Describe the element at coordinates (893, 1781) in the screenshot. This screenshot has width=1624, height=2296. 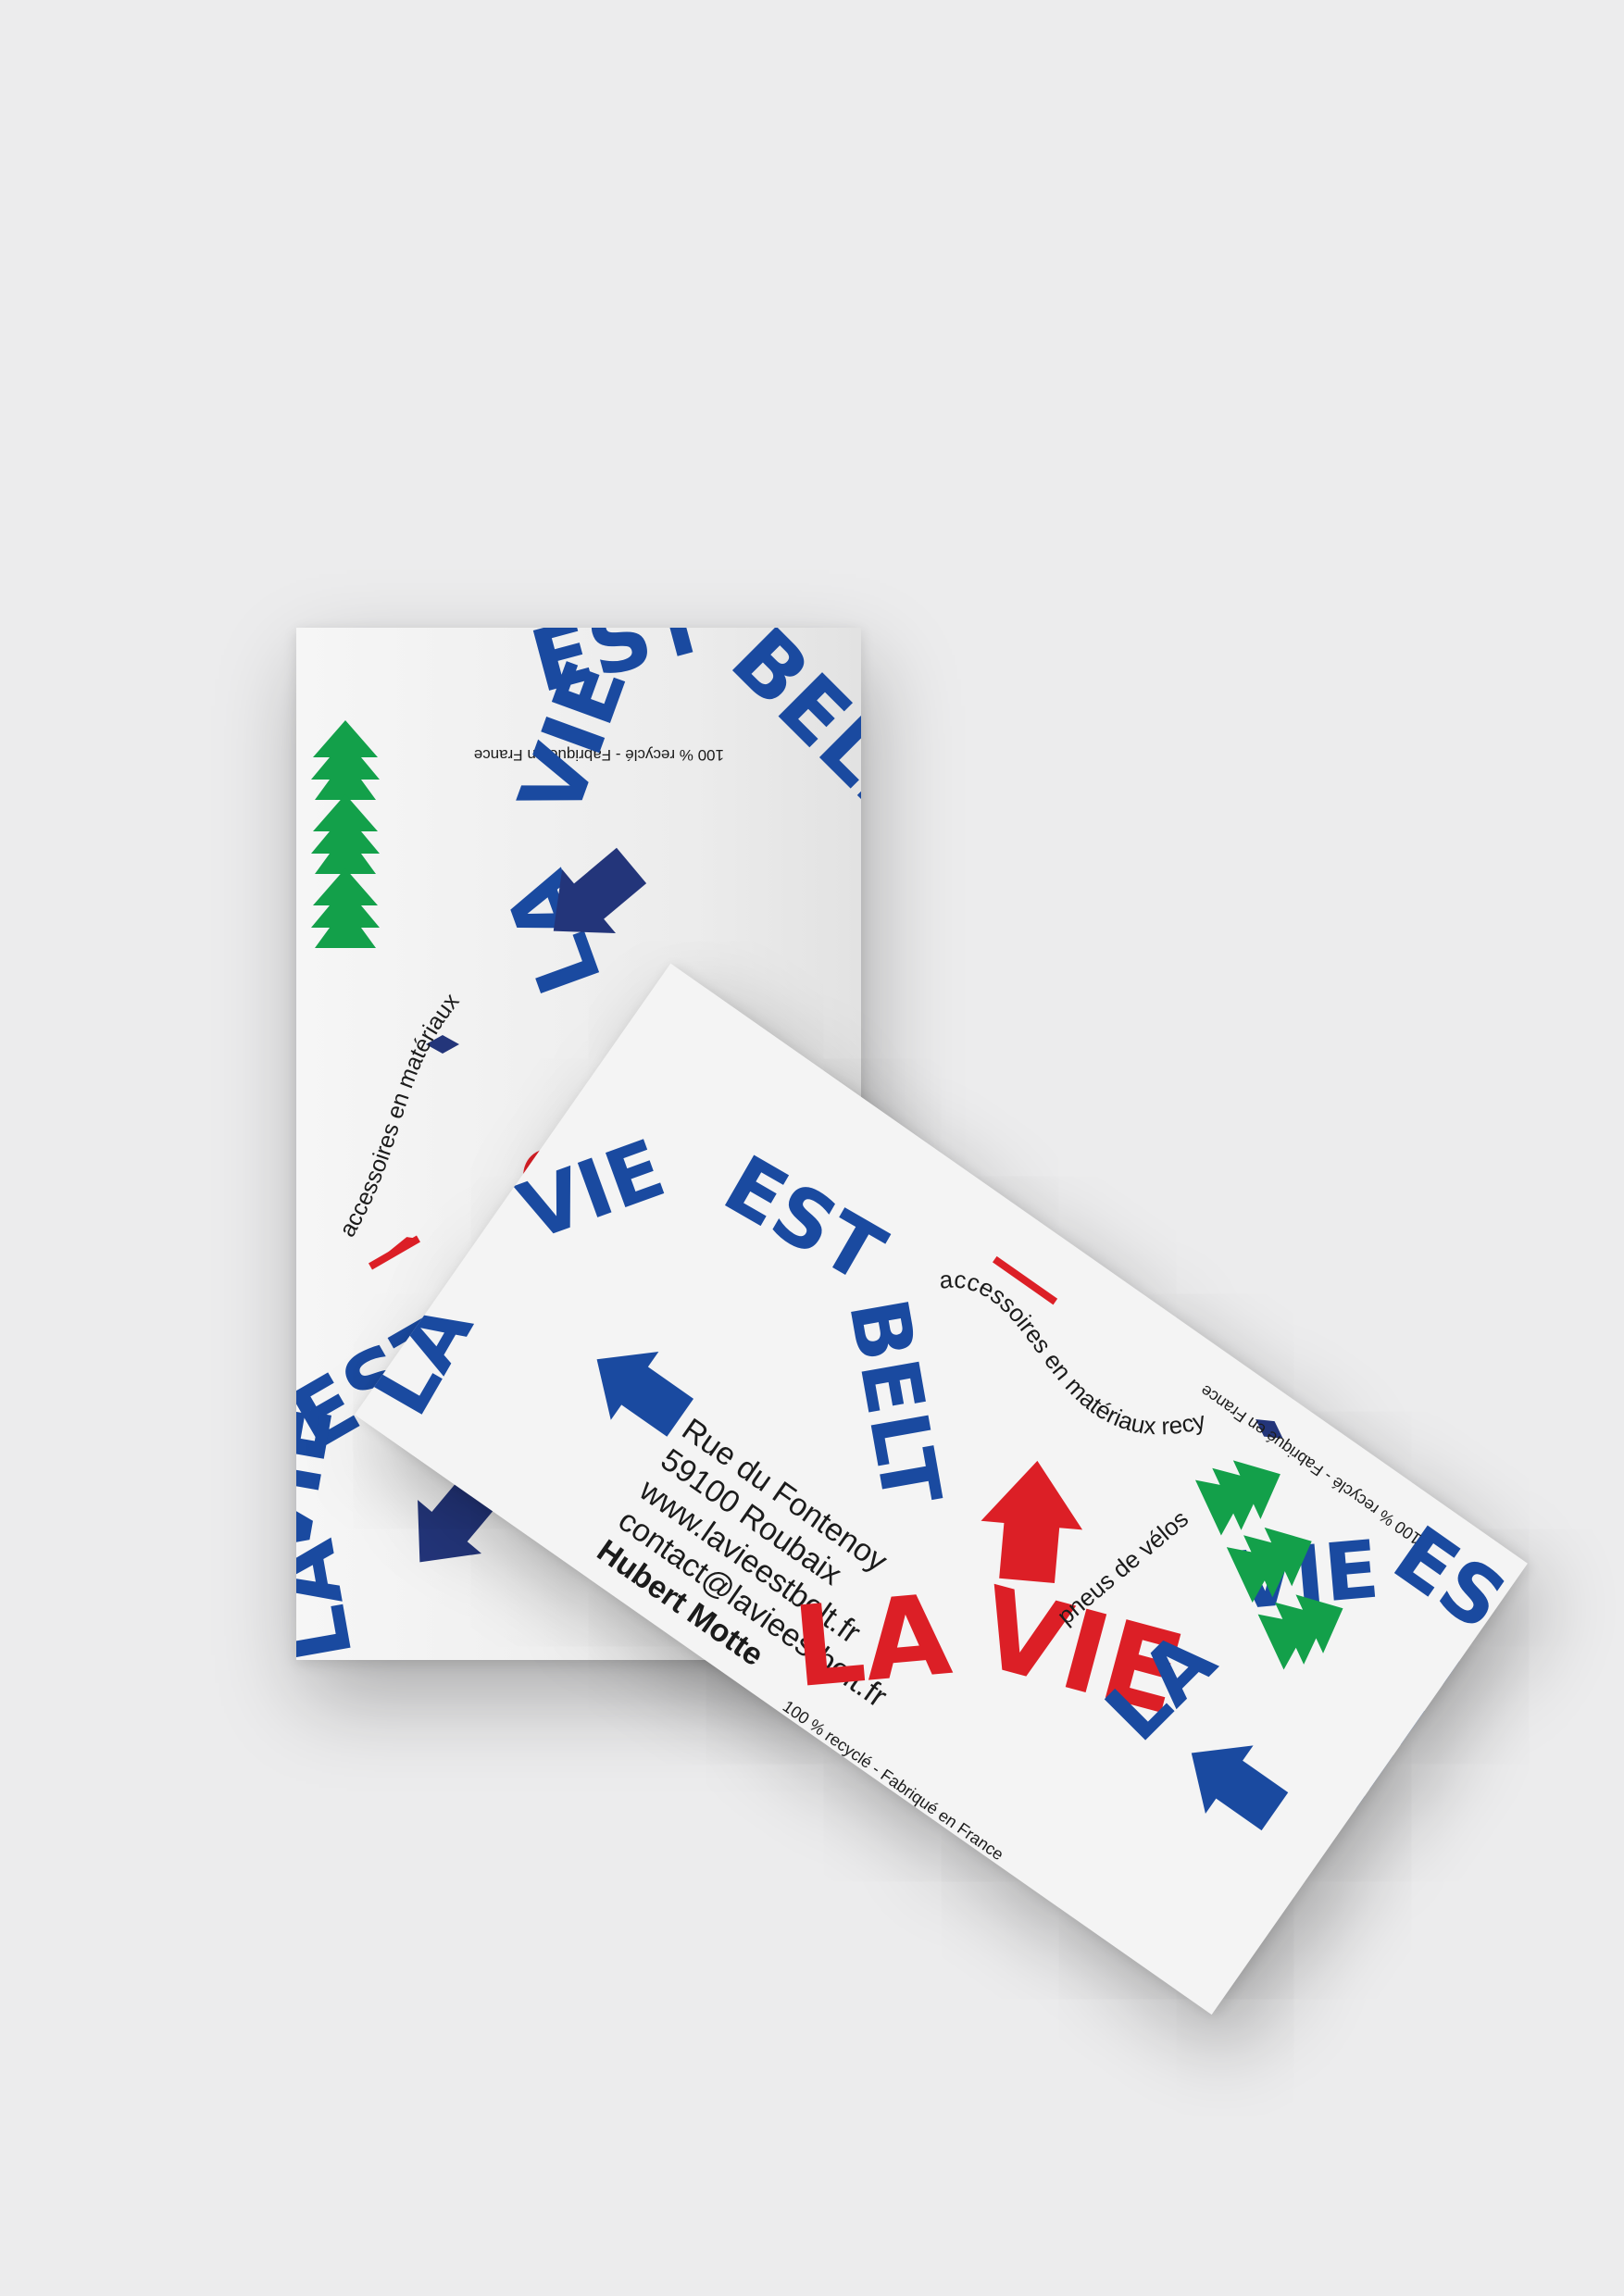
I see `front-footer-text: 100 % recyclé - Fabriqué en France` at that location.